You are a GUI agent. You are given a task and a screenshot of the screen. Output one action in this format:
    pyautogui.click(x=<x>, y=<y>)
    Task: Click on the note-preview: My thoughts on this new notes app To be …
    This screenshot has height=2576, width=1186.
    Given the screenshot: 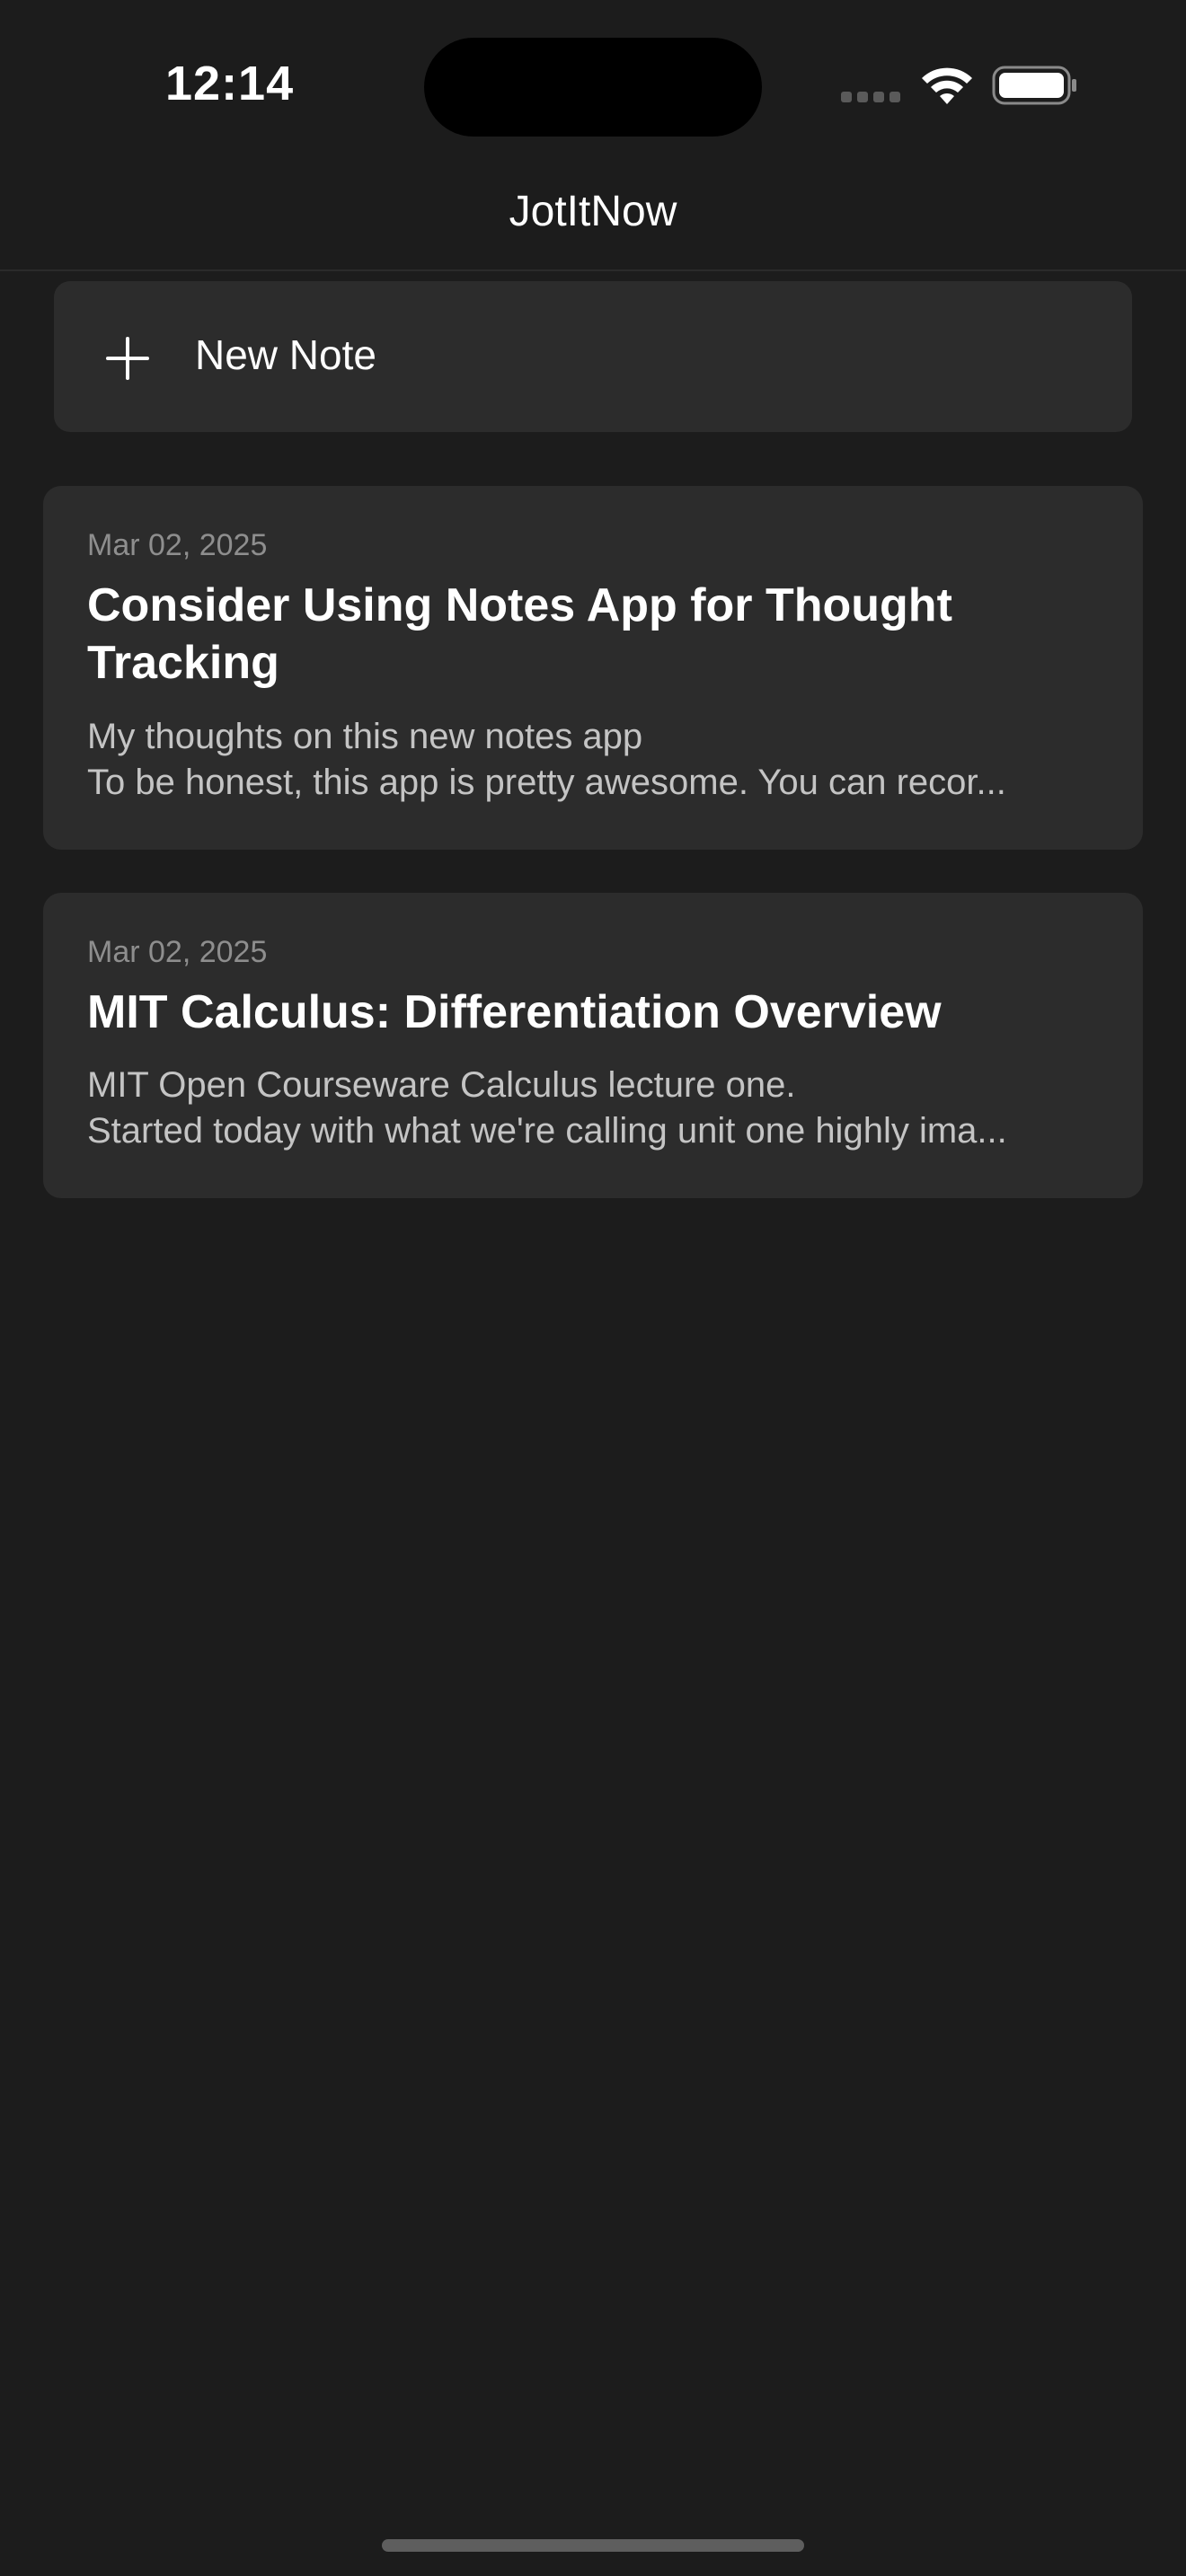 What is the action you would take?
    pyautogui.click(x=597, y=760)
    